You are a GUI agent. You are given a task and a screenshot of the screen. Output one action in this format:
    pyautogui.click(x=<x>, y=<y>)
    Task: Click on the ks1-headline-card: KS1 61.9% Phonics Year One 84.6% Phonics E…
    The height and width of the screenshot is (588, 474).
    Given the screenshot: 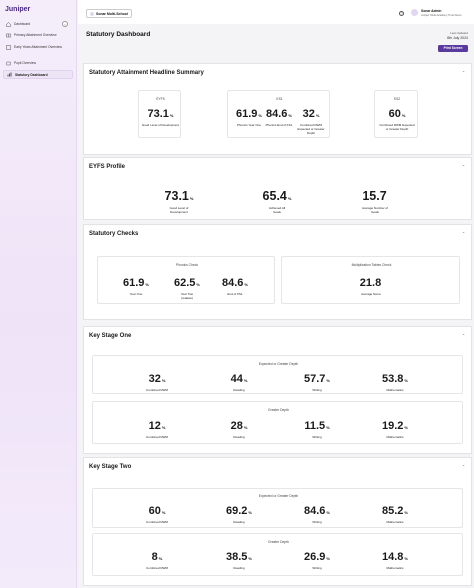 What is the action you would take?
    pyautogui.click(x=278, y=114)
    